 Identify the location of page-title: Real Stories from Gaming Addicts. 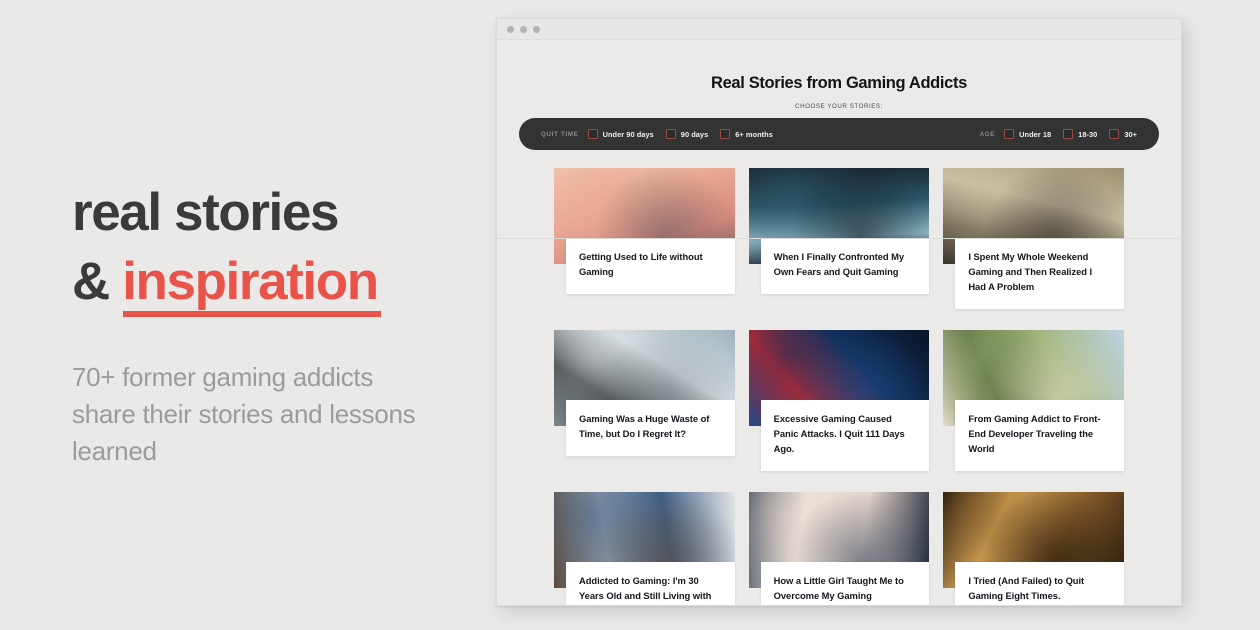
(839, 83).